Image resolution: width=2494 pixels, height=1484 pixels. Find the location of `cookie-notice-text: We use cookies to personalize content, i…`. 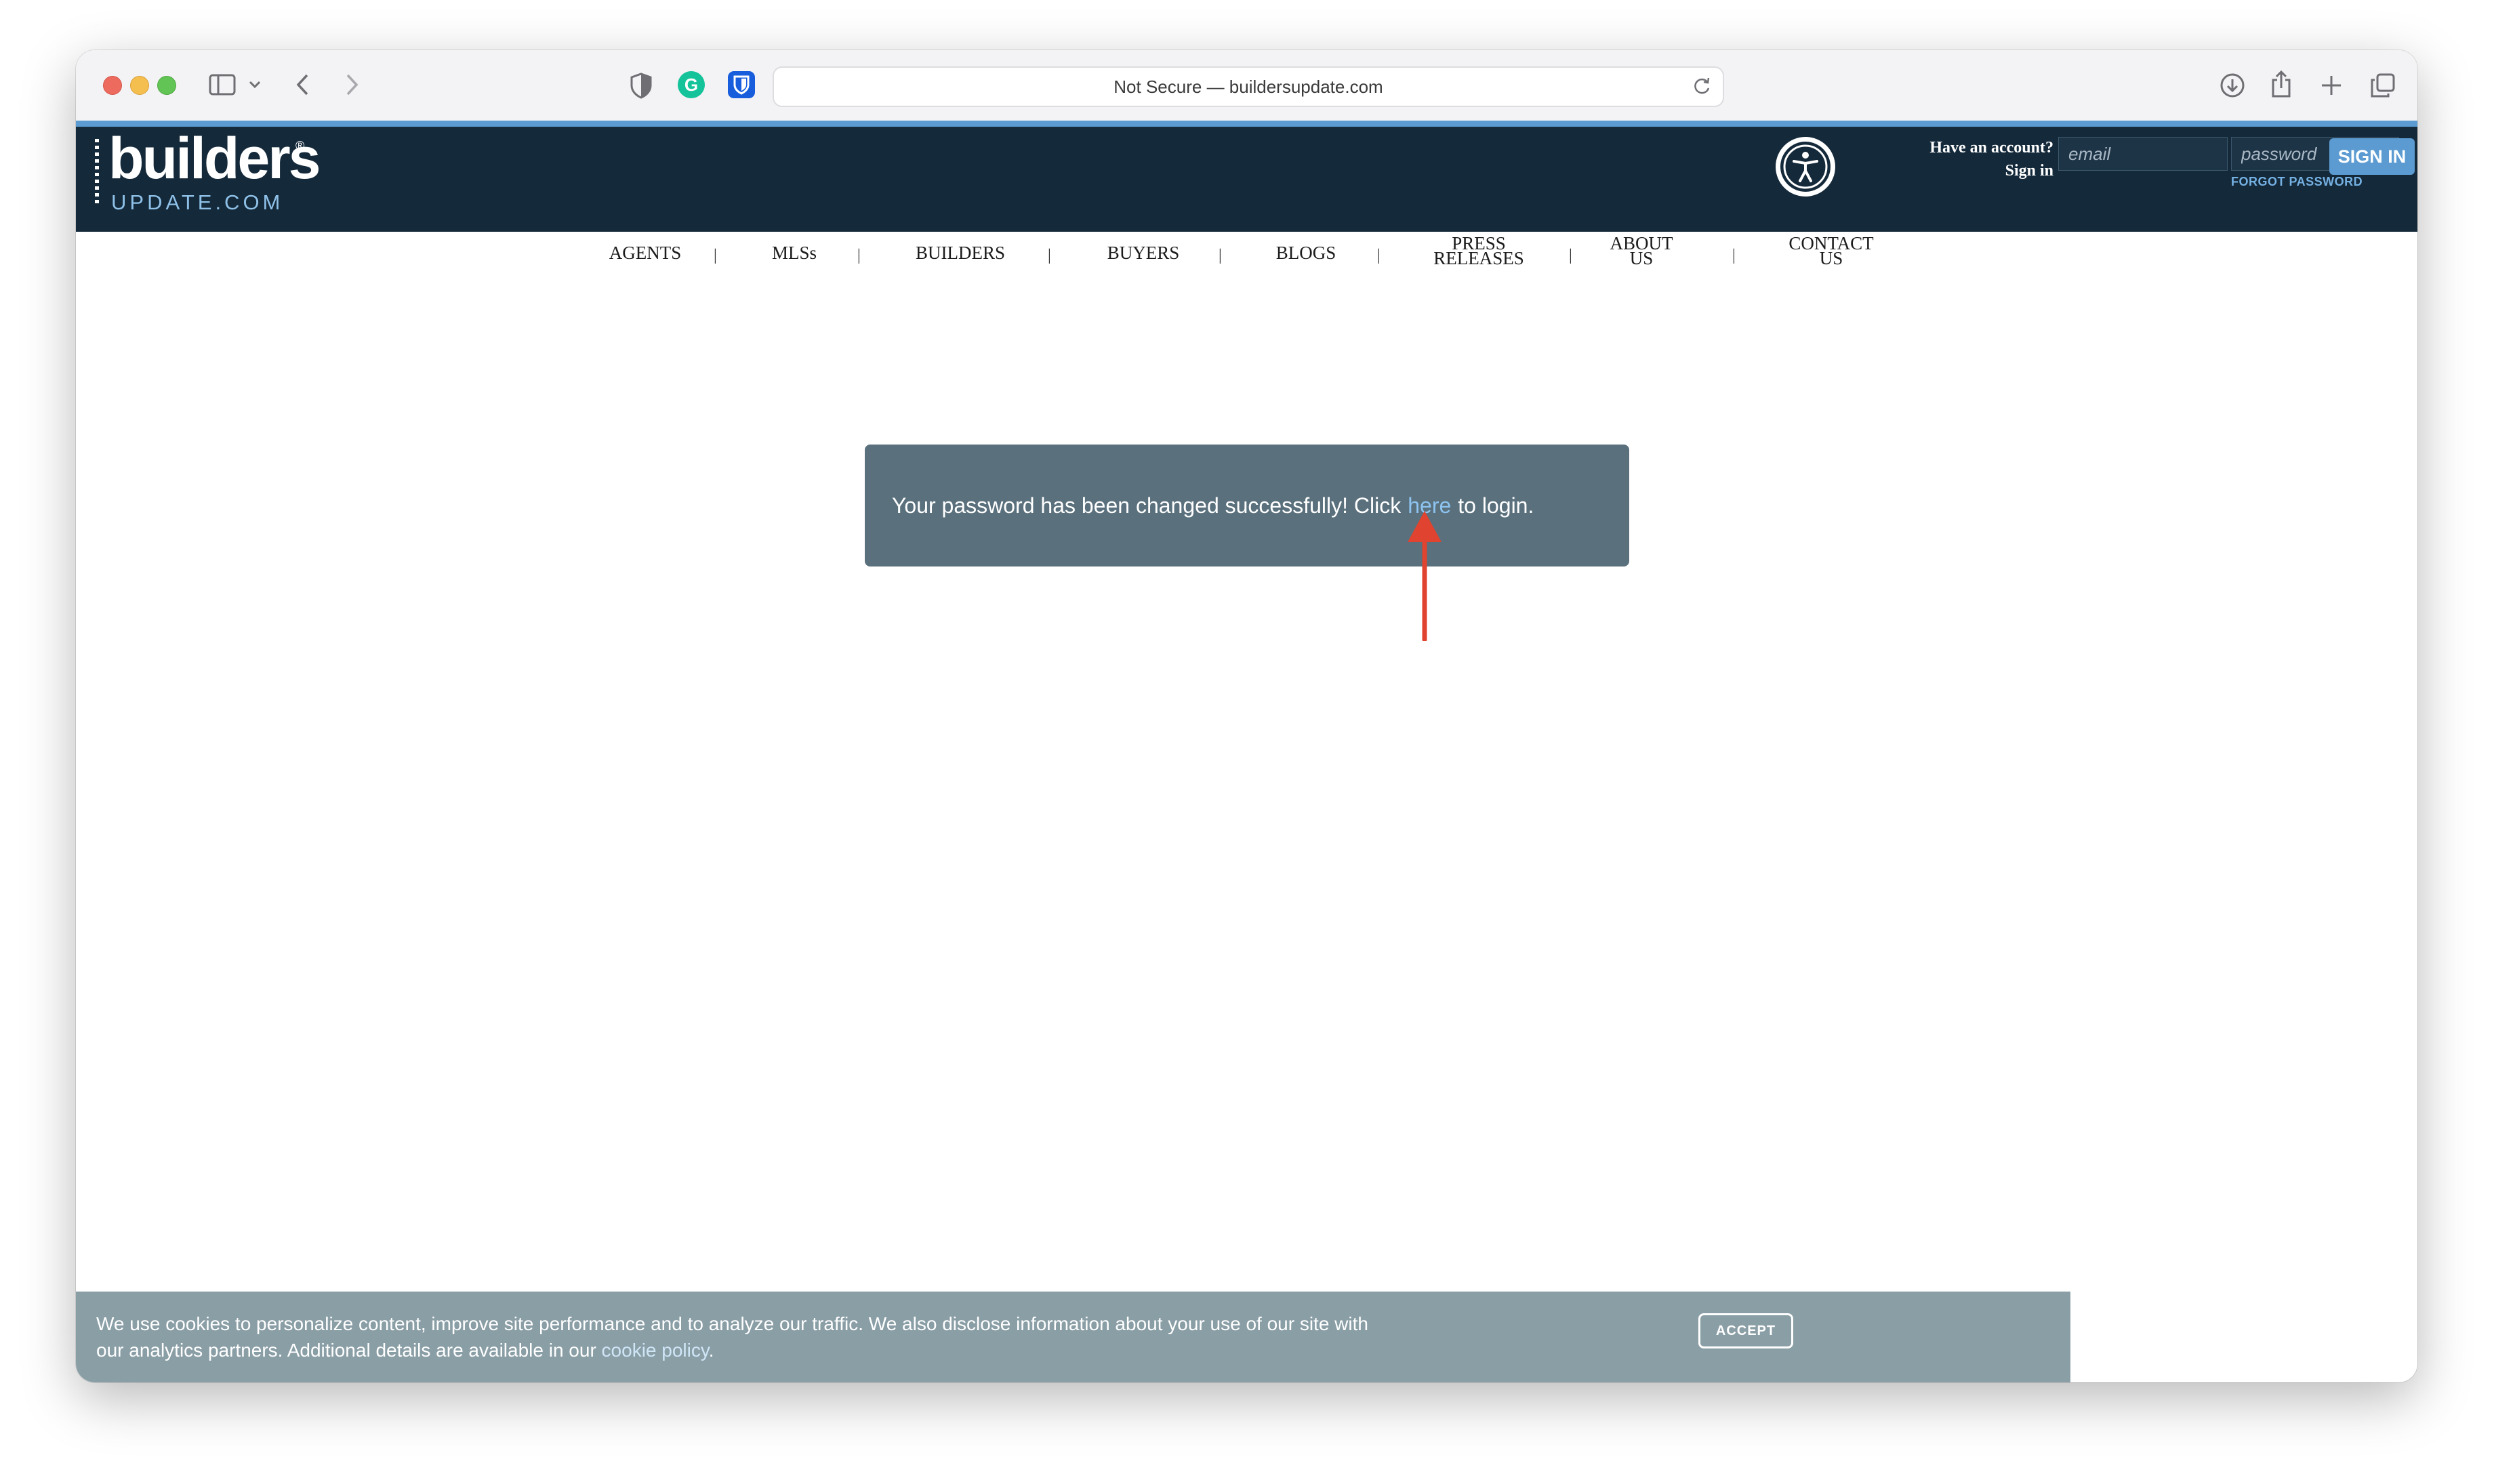

cookie-notice-text: We use cookies to personalize content, i… is located at coordinates (732, 1337).